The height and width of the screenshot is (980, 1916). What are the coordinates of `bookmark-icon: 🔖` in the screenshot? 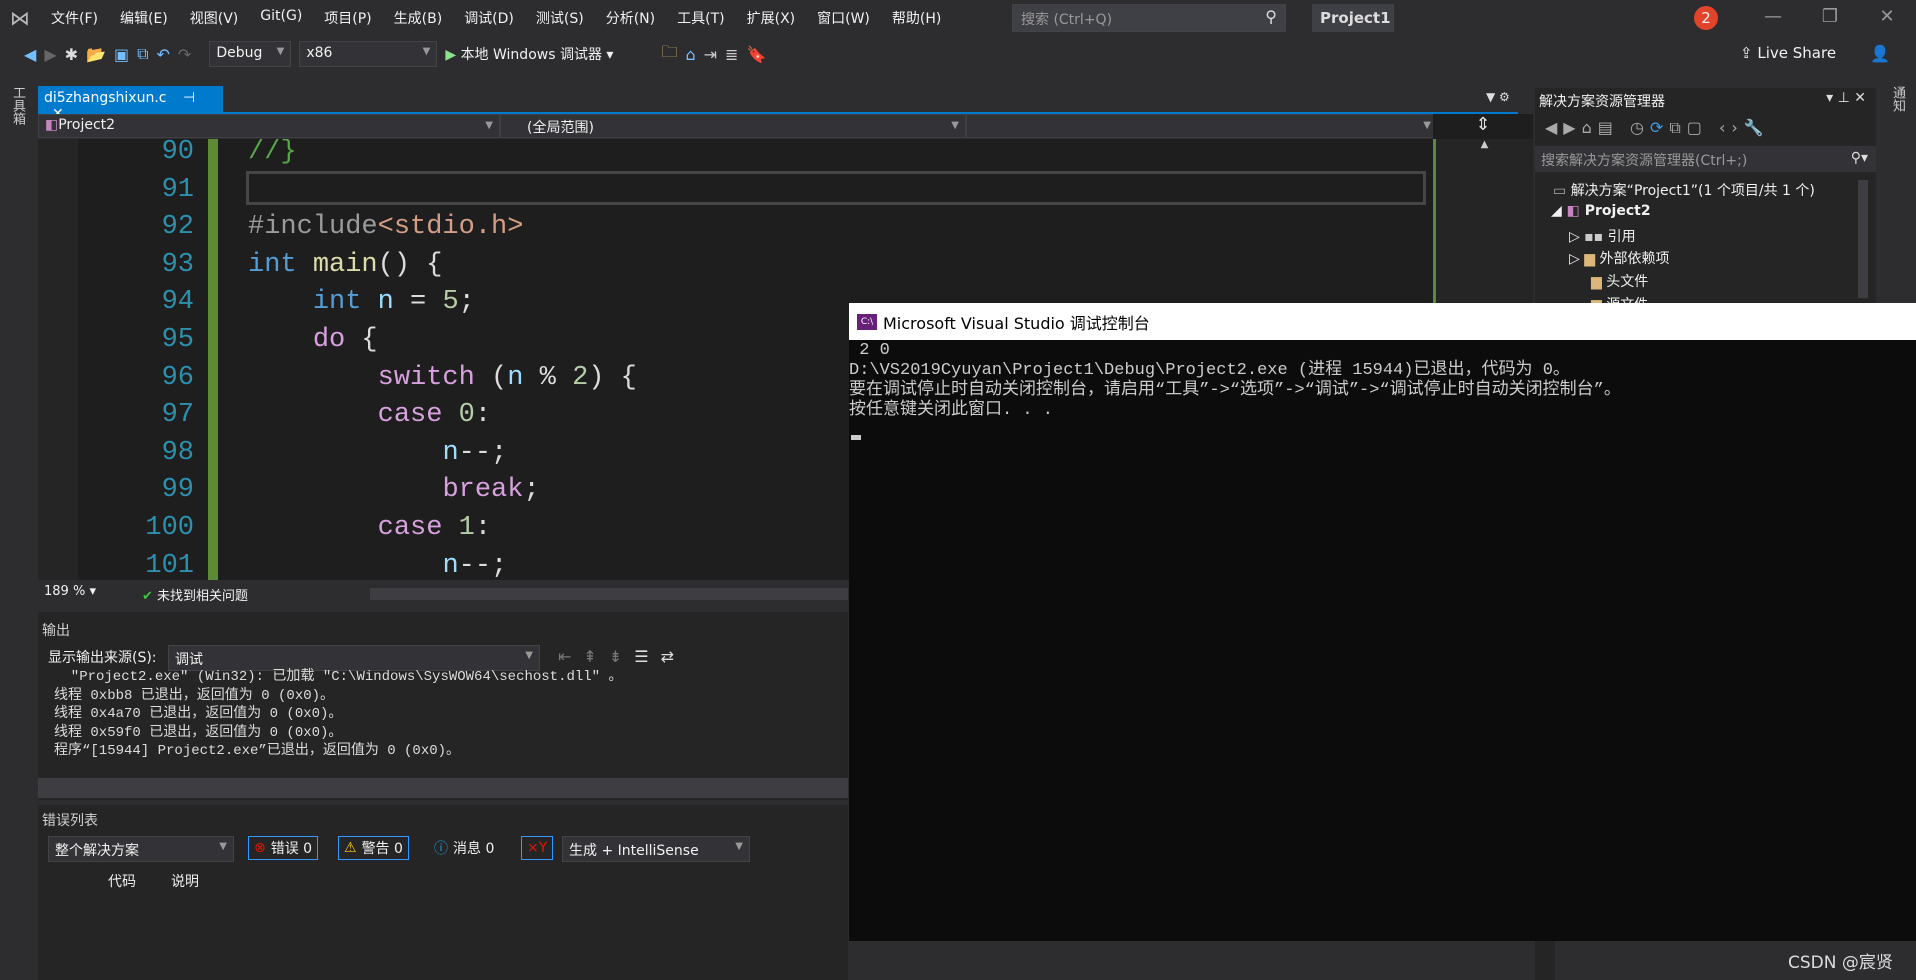 It's located at (756, 54).